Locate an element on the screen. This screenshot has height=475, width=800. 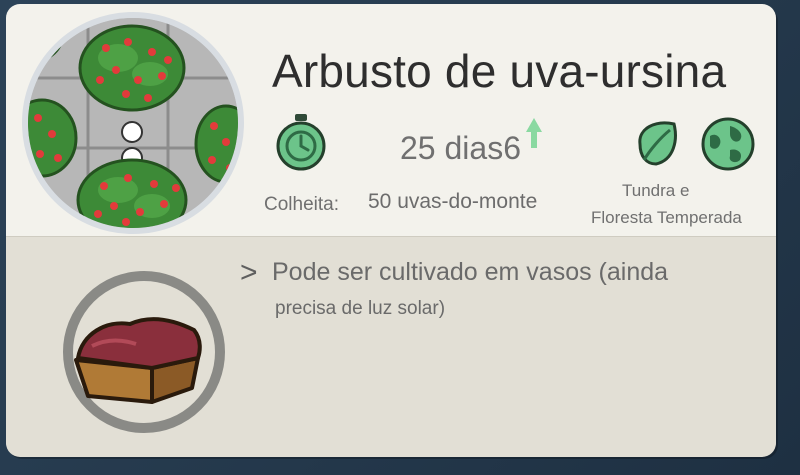
plant-portrait is located at coordinates (133, 123).